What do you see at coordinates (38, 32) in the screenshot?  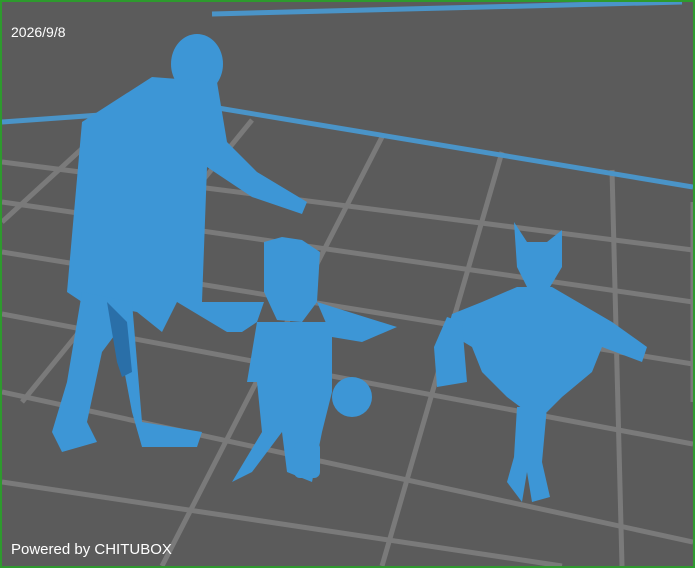 I see `date-stamp: 2026/9/8` at bounding box center [38, 32].